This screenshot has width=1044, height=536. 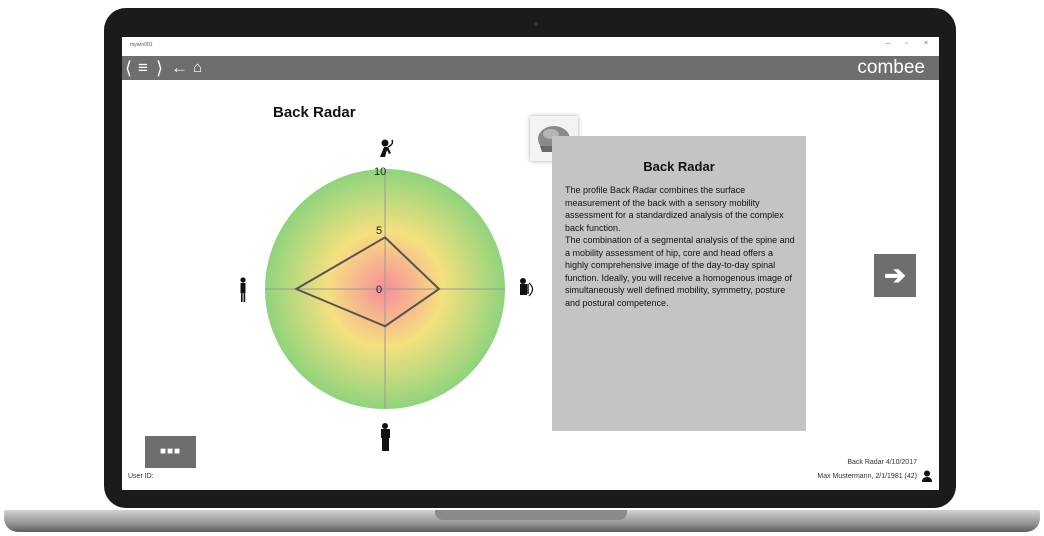 I want to click on torso-figure-icon, so click(x=527, y=287).